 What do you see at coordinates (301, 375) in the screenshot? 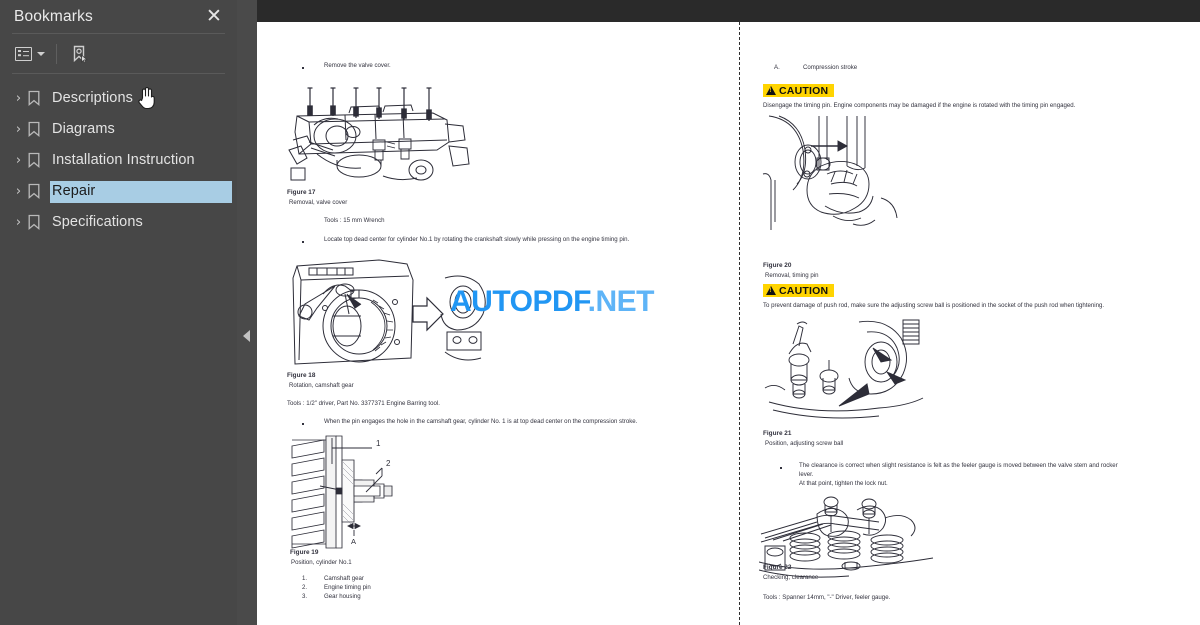
I see `figure-18-title: Figure 18` at bounding box center [301, 375].